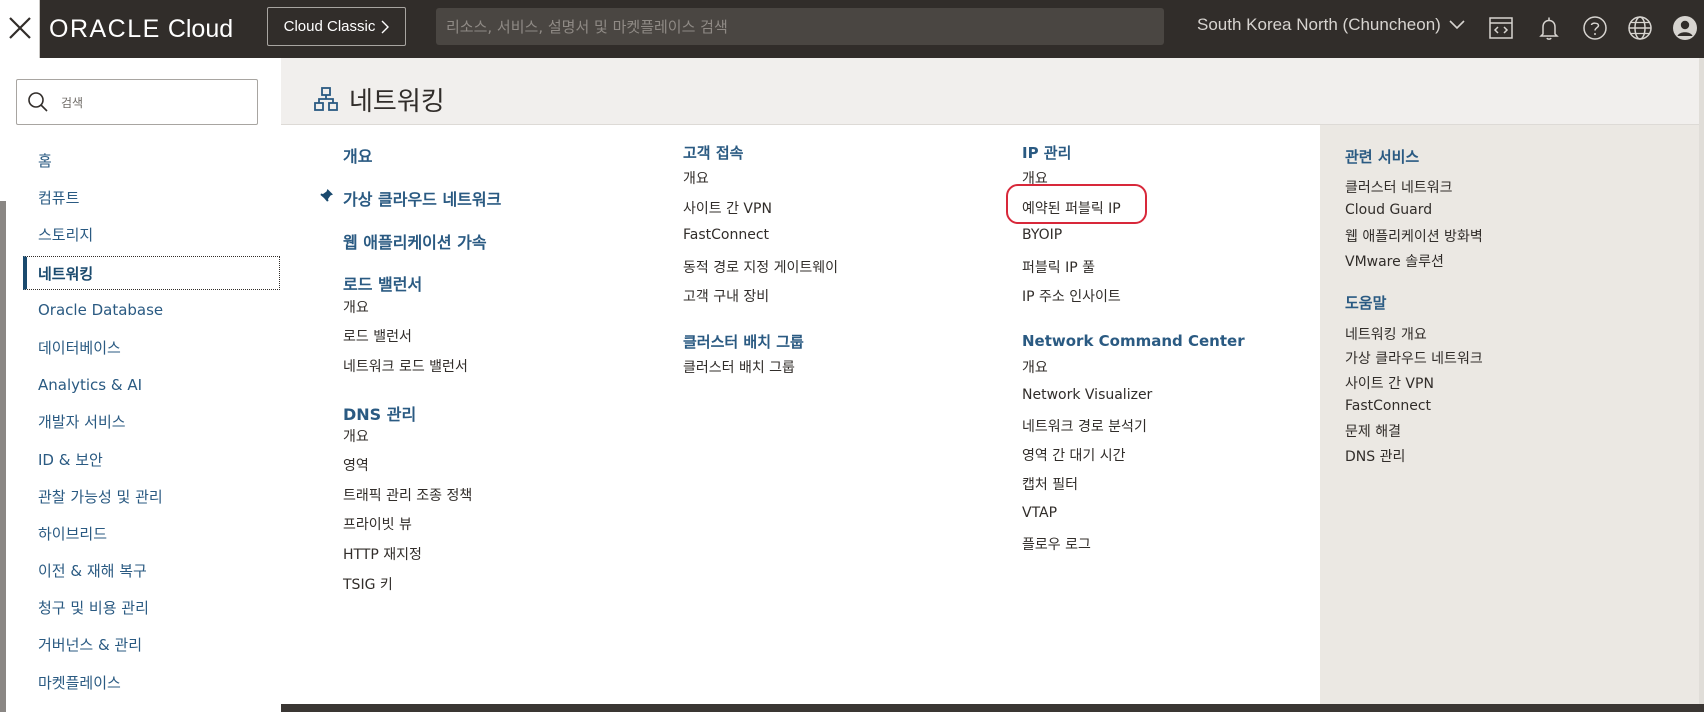  What do you see at coordinates (587, 27) in the screenshot?
I see `global-search-placeholder: 리소스, 서비스, 설명서 및 마켓플레이스 검색` at bounding box center [587, 27].